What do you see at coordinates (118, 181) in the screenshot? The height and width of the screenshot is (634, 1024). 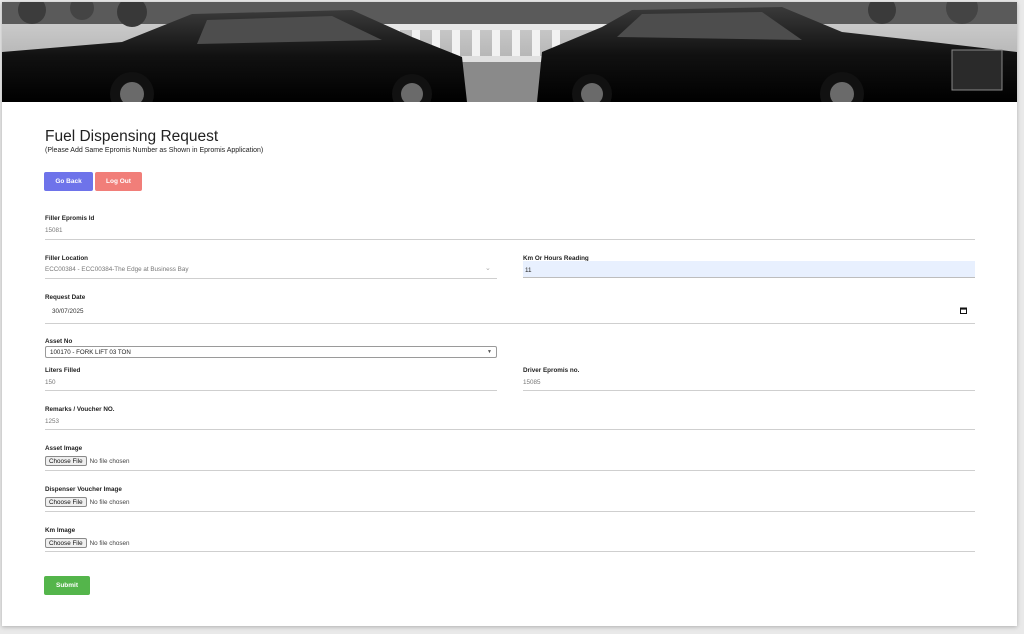 I see `log-out-button: Log Out` at bounding box center [118, 181].